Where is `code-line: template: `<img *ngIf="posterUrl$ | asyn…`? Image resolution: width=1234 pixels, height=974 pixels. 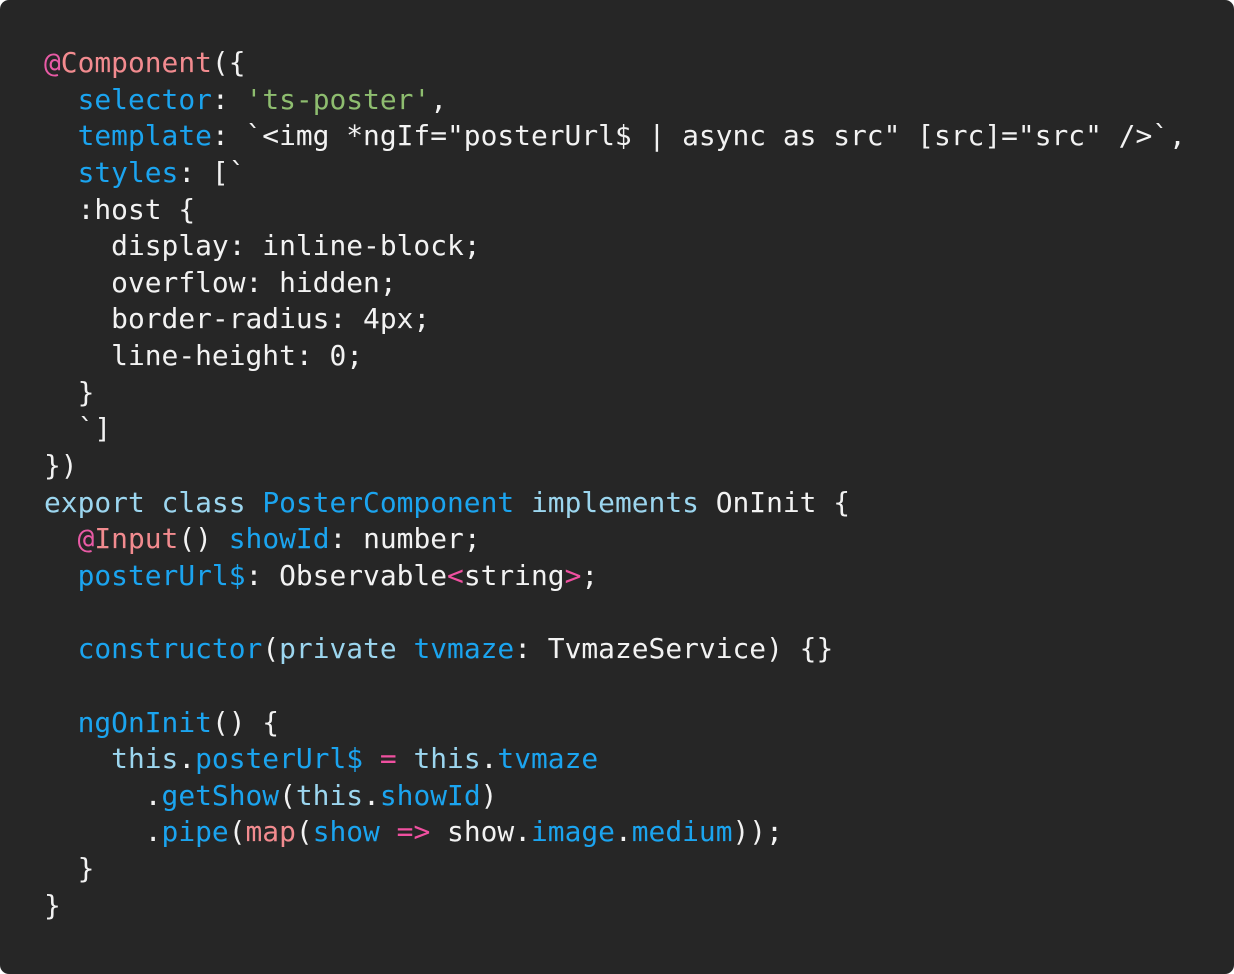 code-line: template: `<img *ngIf="posterUrl$ | asyn… is located at coordinates (639, 136).